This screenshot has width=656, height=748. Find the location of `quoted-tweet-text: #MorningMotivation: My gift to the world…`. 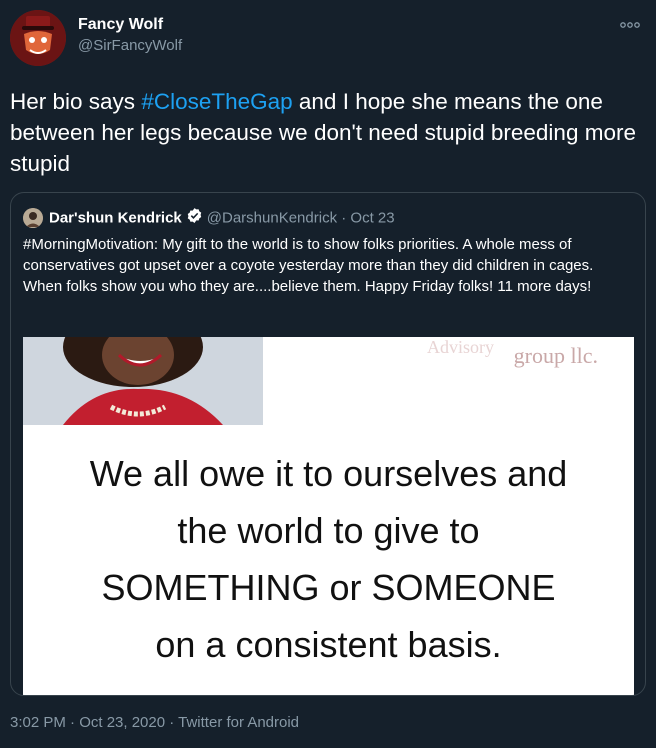

quoted-tweet-text: #MorningMotivation: My gift to the world… is located at coordinates (308, 265).